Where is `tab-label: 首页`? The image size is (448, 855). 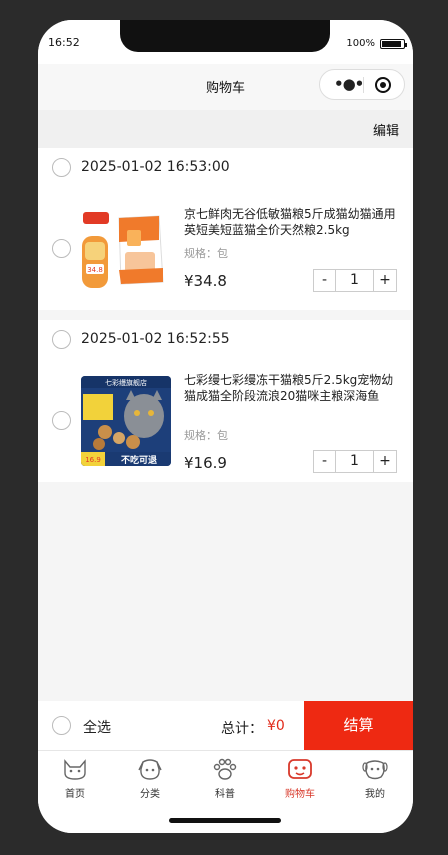 tab-label: 首页 is located at coordinates (75, 794).